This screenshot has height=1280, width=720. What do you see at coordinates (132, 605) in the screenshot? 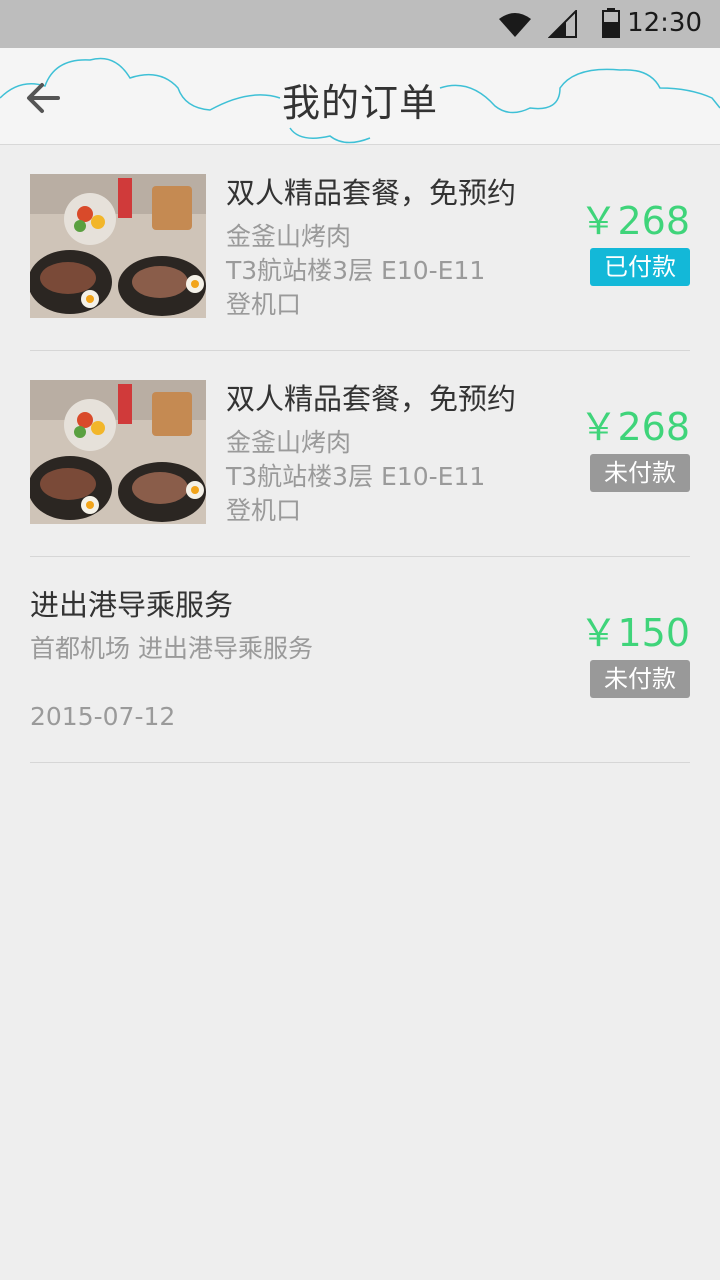
I see `order-name: 进出港导乘服务` at bounding box center [132, 605].